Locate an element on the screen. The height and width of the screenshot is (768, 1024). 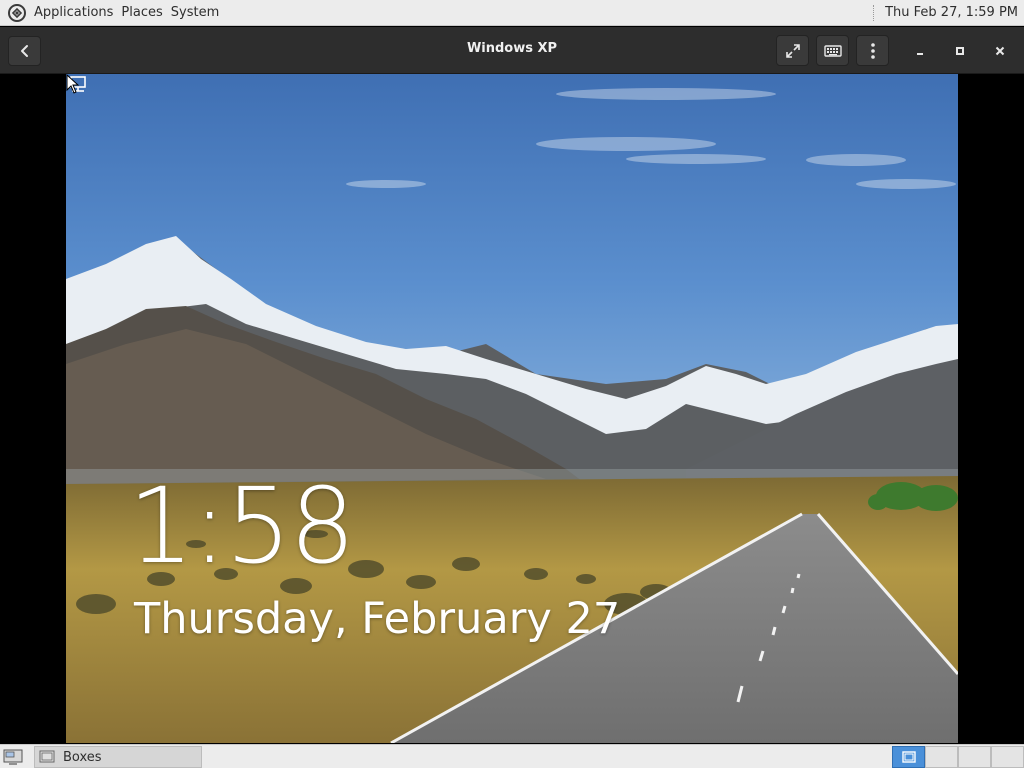
clock: Thu Feb 27, 1:59 PM is located at coordinates (951, 12).